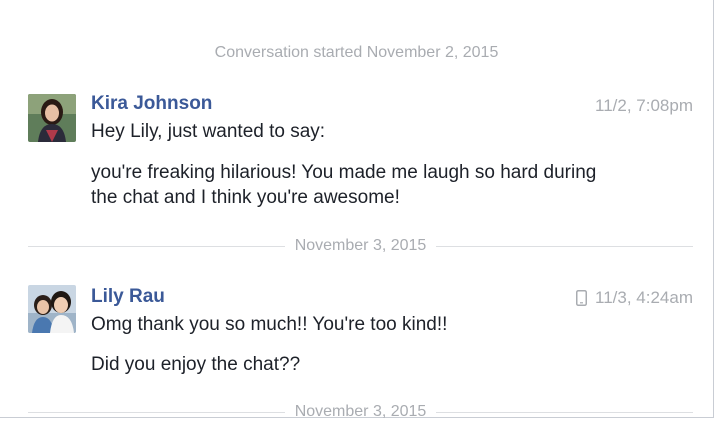 The width and height of the screenshot is (714, 422). Describe the element at coordinates (644, 297) in the screenshot. I see `message-timestamp: 11/3, 4:24am` at that location.